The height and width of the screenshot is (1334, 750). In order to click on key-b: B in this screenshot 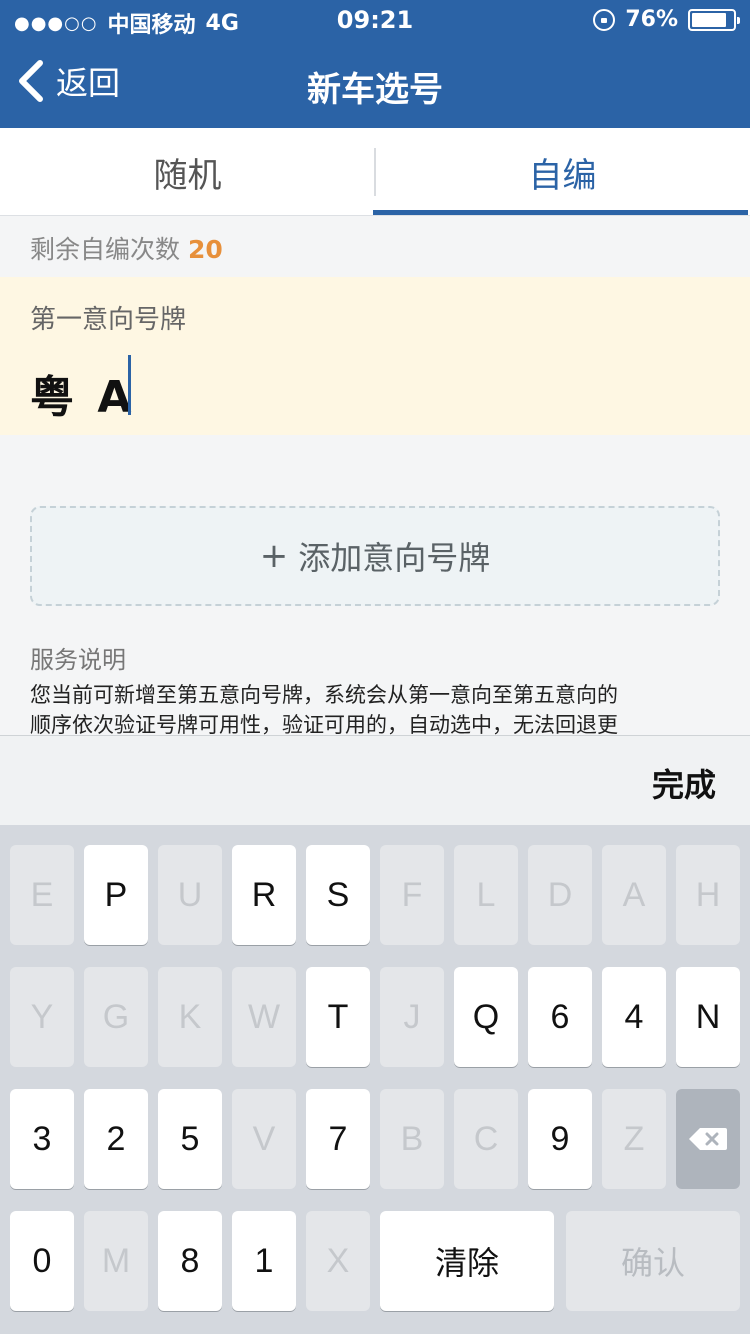, I will do `click(412, 1139)`.